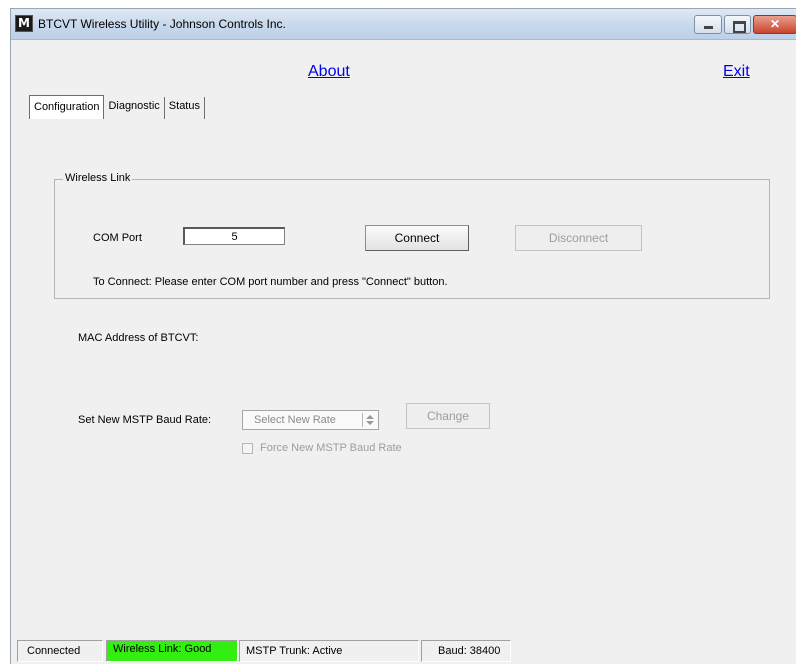 The height and width of the screenshot is (664, 796). I want to click on spin-arrows-icon, so click(369, 420).